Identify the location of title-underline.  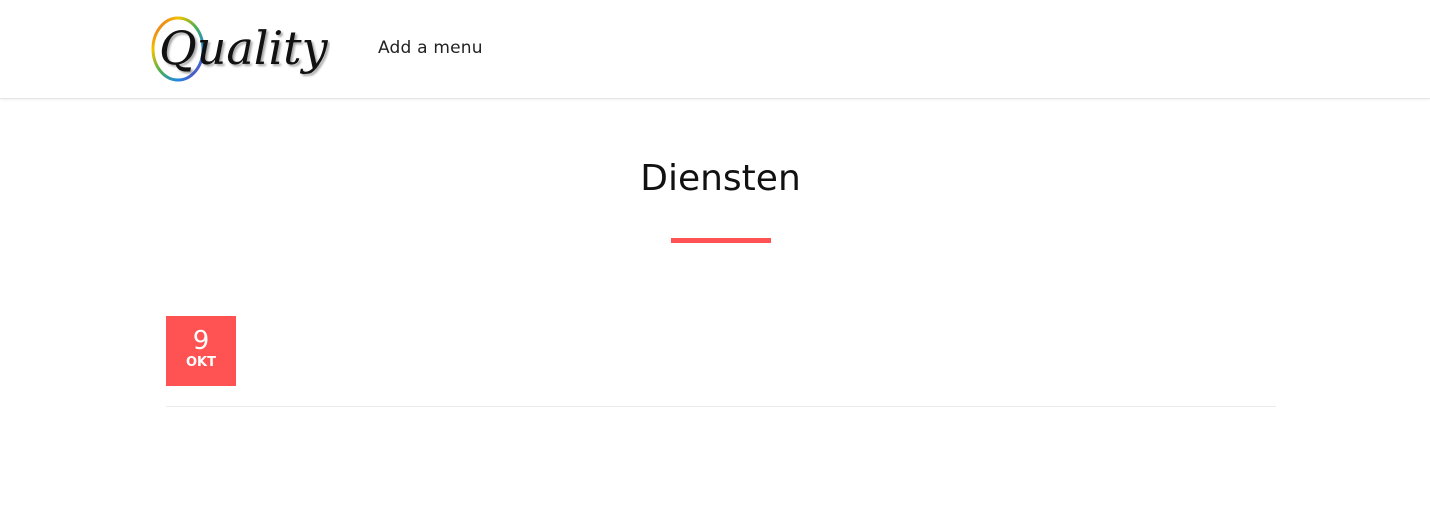
(721, 240).